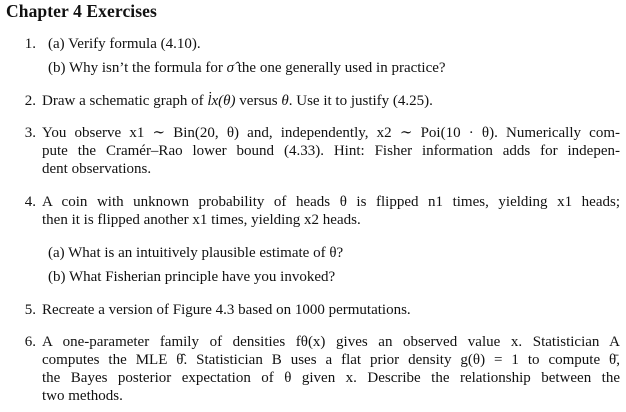 Image resolution: width=626 pixels, height=412 pixels. Describe the element at coordinates (82, 396) in the screenshot. I see `item-6-line-4: two methods.` at that location.